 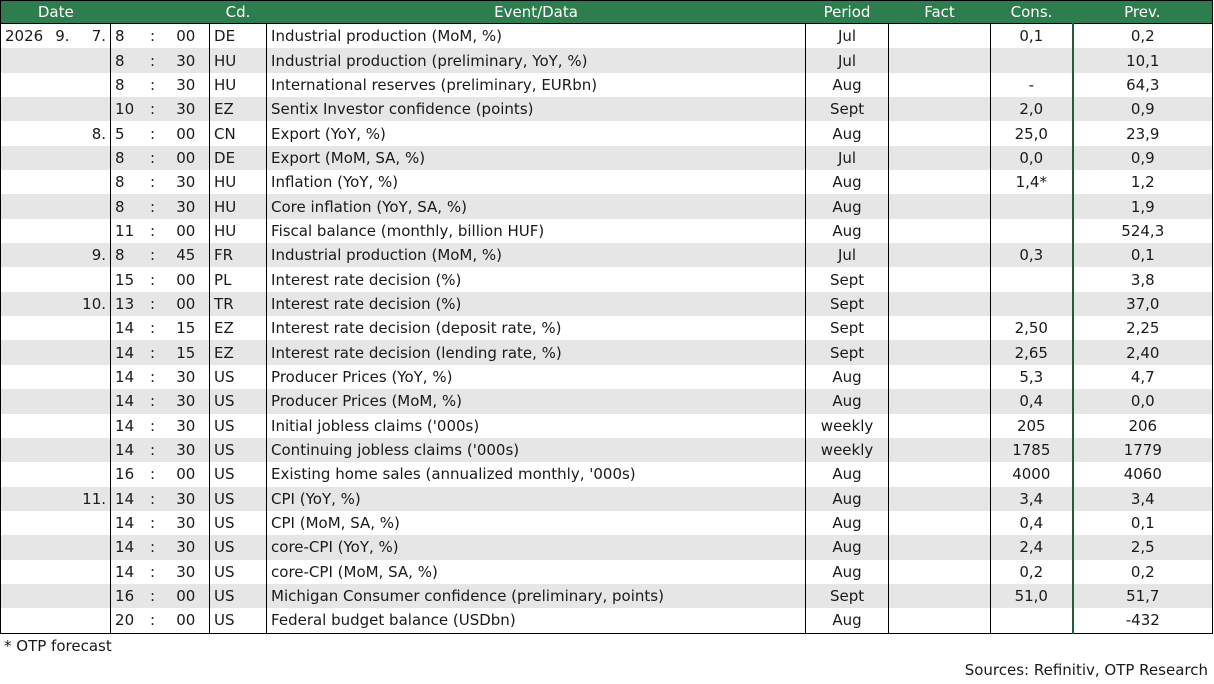 I want to click on cell-period: Jul, so click(x=847, y=255).